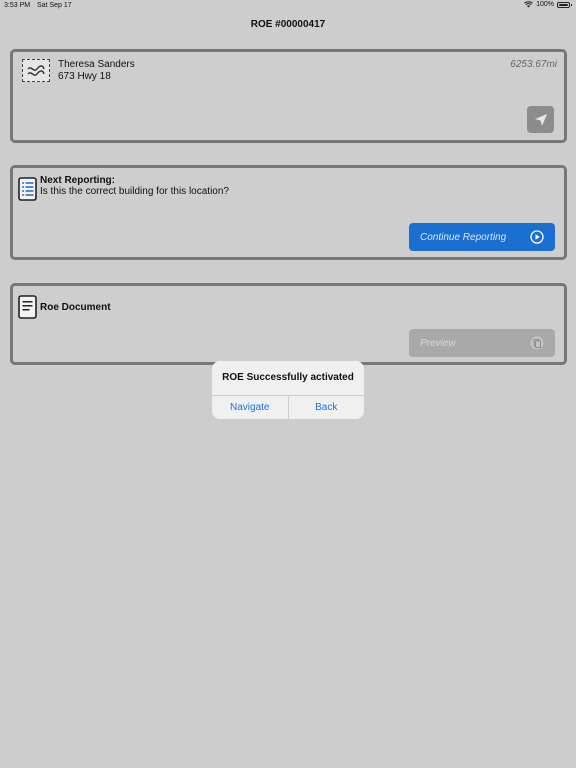  I want to click on customer-distance: 6253.67mi, so click(533, 64).